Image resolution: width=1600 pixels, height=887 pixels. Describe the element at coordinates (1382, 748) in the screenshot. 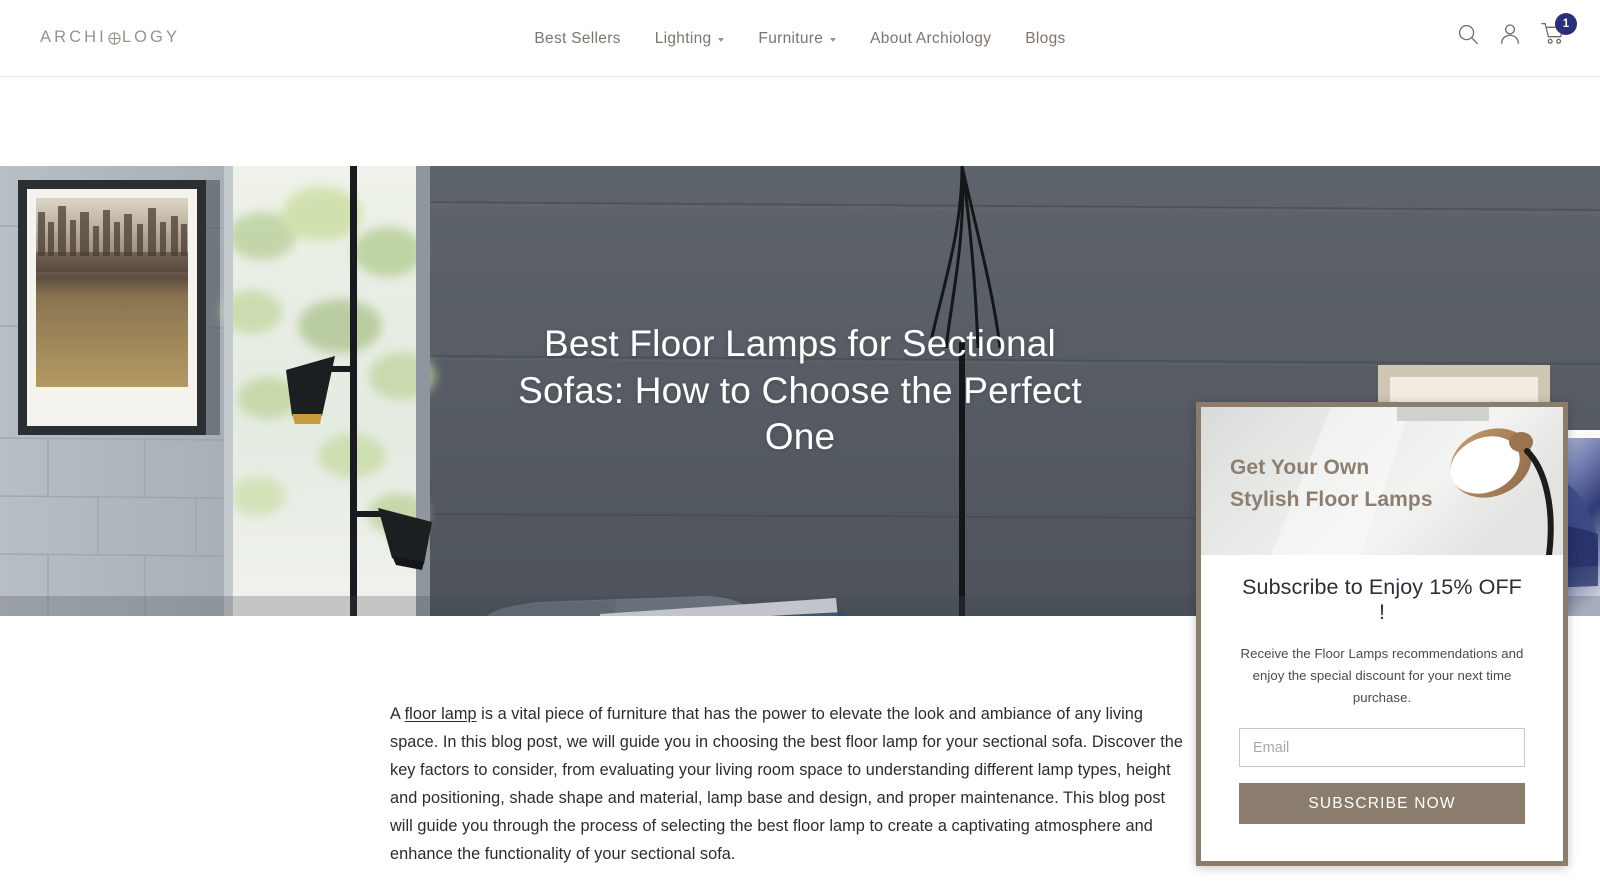

I see `email-input` at that location.